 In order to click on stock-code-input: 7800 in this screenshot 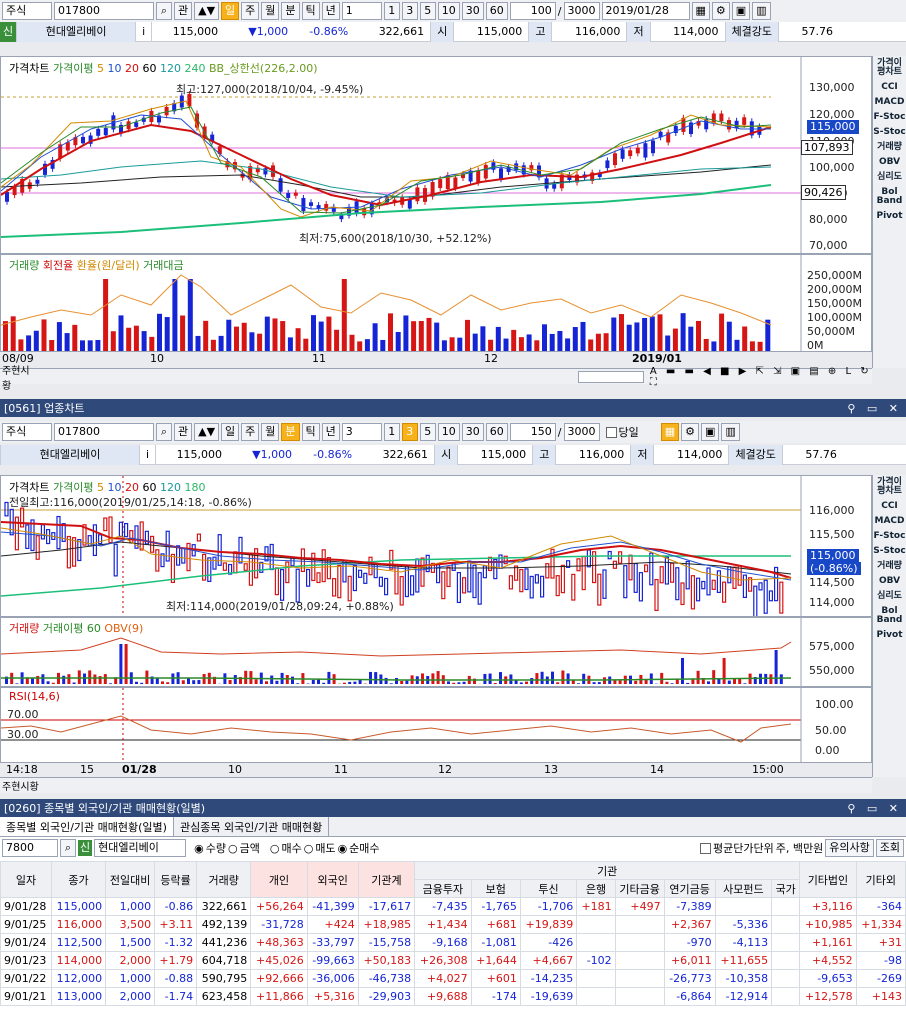, I will do `click(30, 848)`.